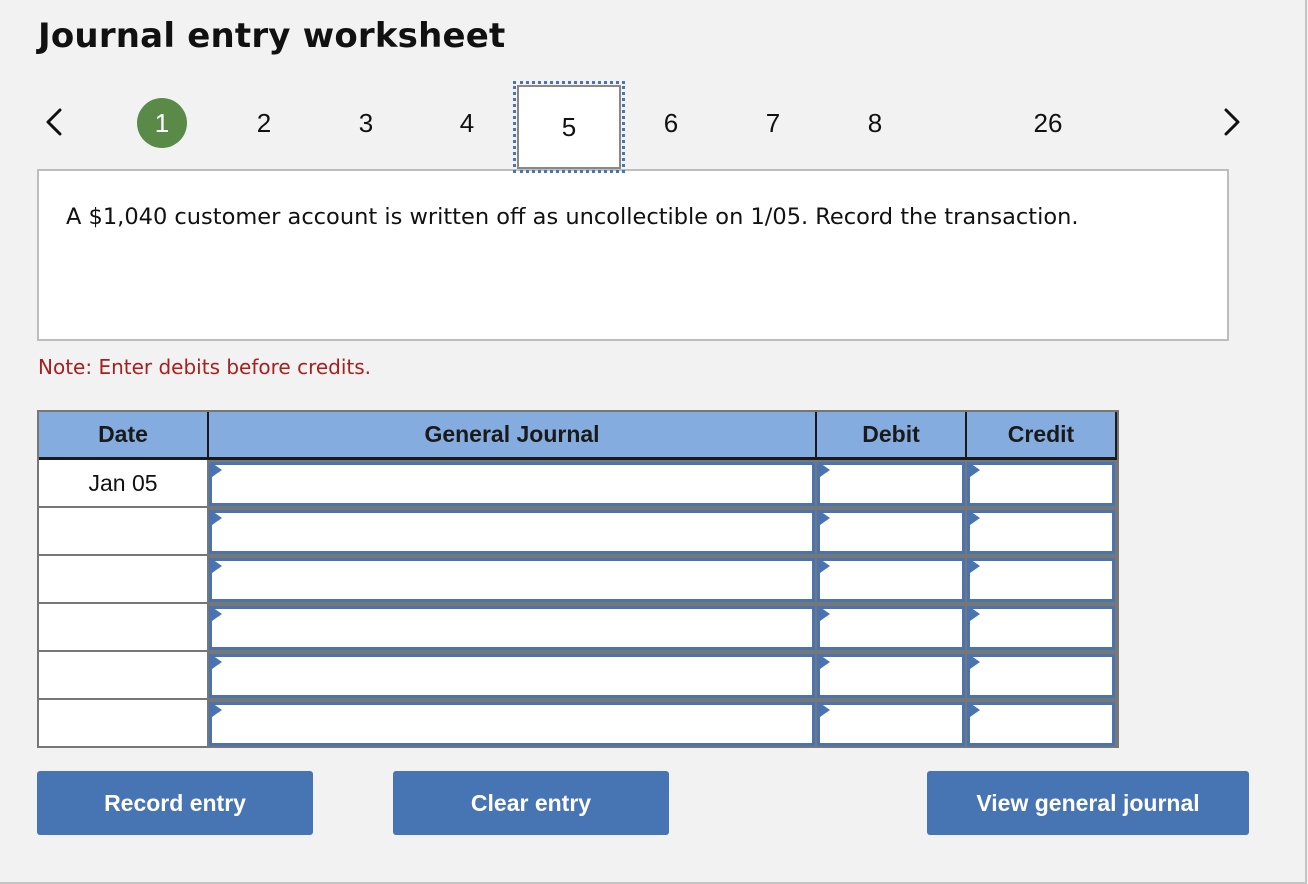 This screenshot has height=884, width=1308. I want to click on page-title: Journal entry worksheet, so click(272, 36).